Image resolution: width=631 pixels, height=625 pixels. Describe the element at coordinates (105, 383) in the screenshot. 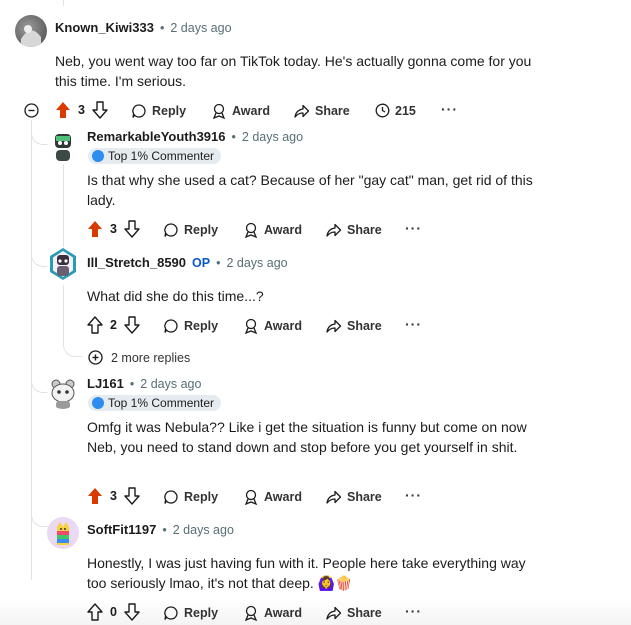

I see `author-name: LJ161` at that location.